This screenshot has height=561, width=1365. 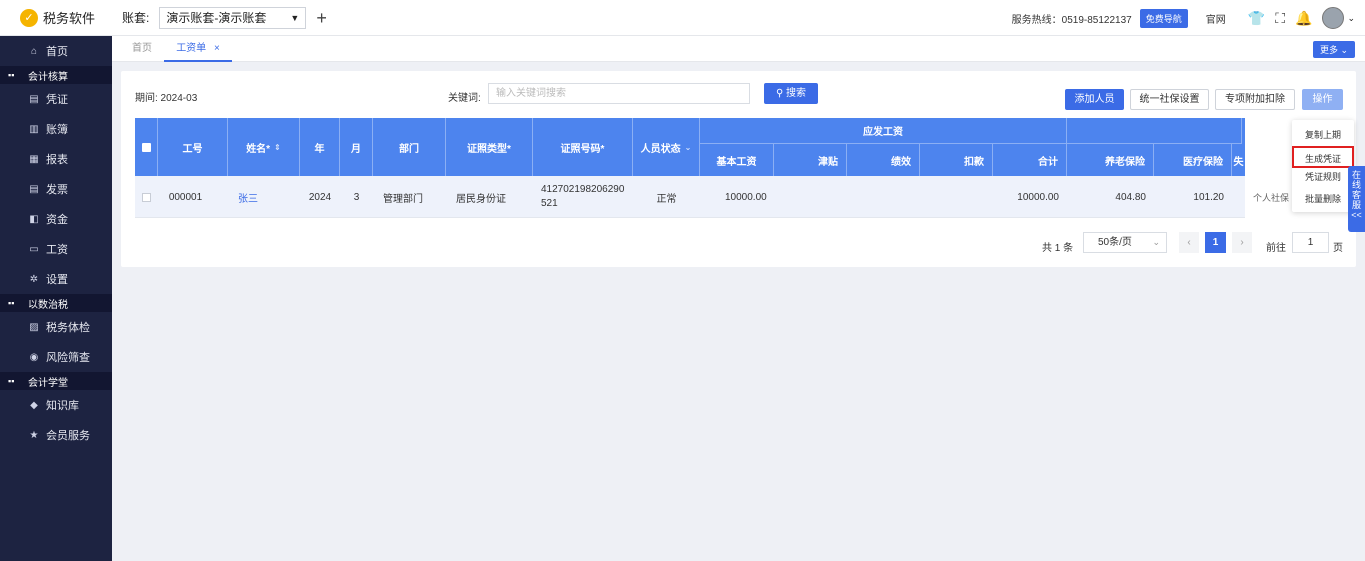 What do you see at coordinates (1323, 177) in the screenshot?
I see `menu-voucher-rules: 凭证规则` at bounding box center [1323, 177].